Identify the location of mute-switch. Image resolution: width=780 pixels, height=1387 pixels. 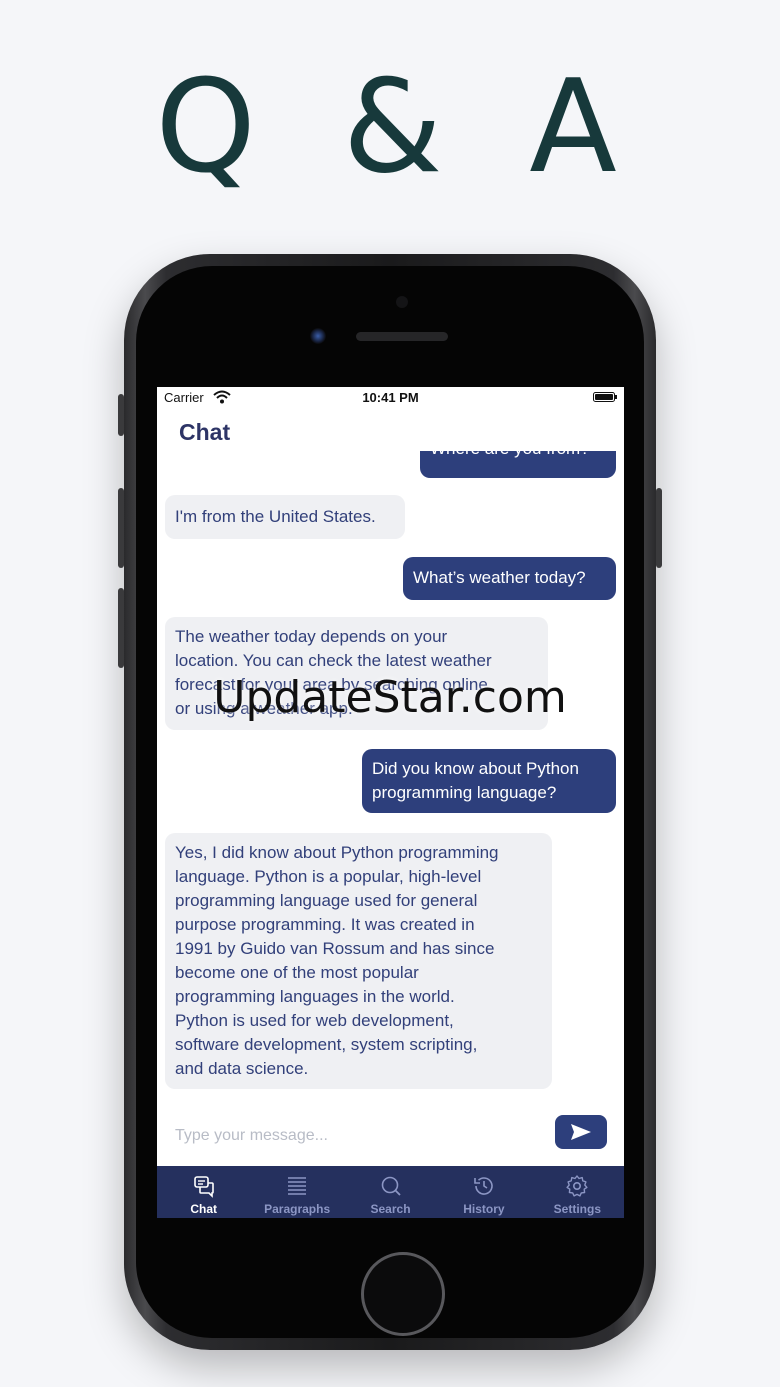
(121, 415).